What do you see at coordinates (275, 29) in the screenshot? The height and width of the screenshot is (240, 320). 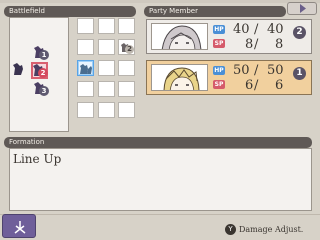 I see `hp-max: 40` at bounding box center [275, 29].